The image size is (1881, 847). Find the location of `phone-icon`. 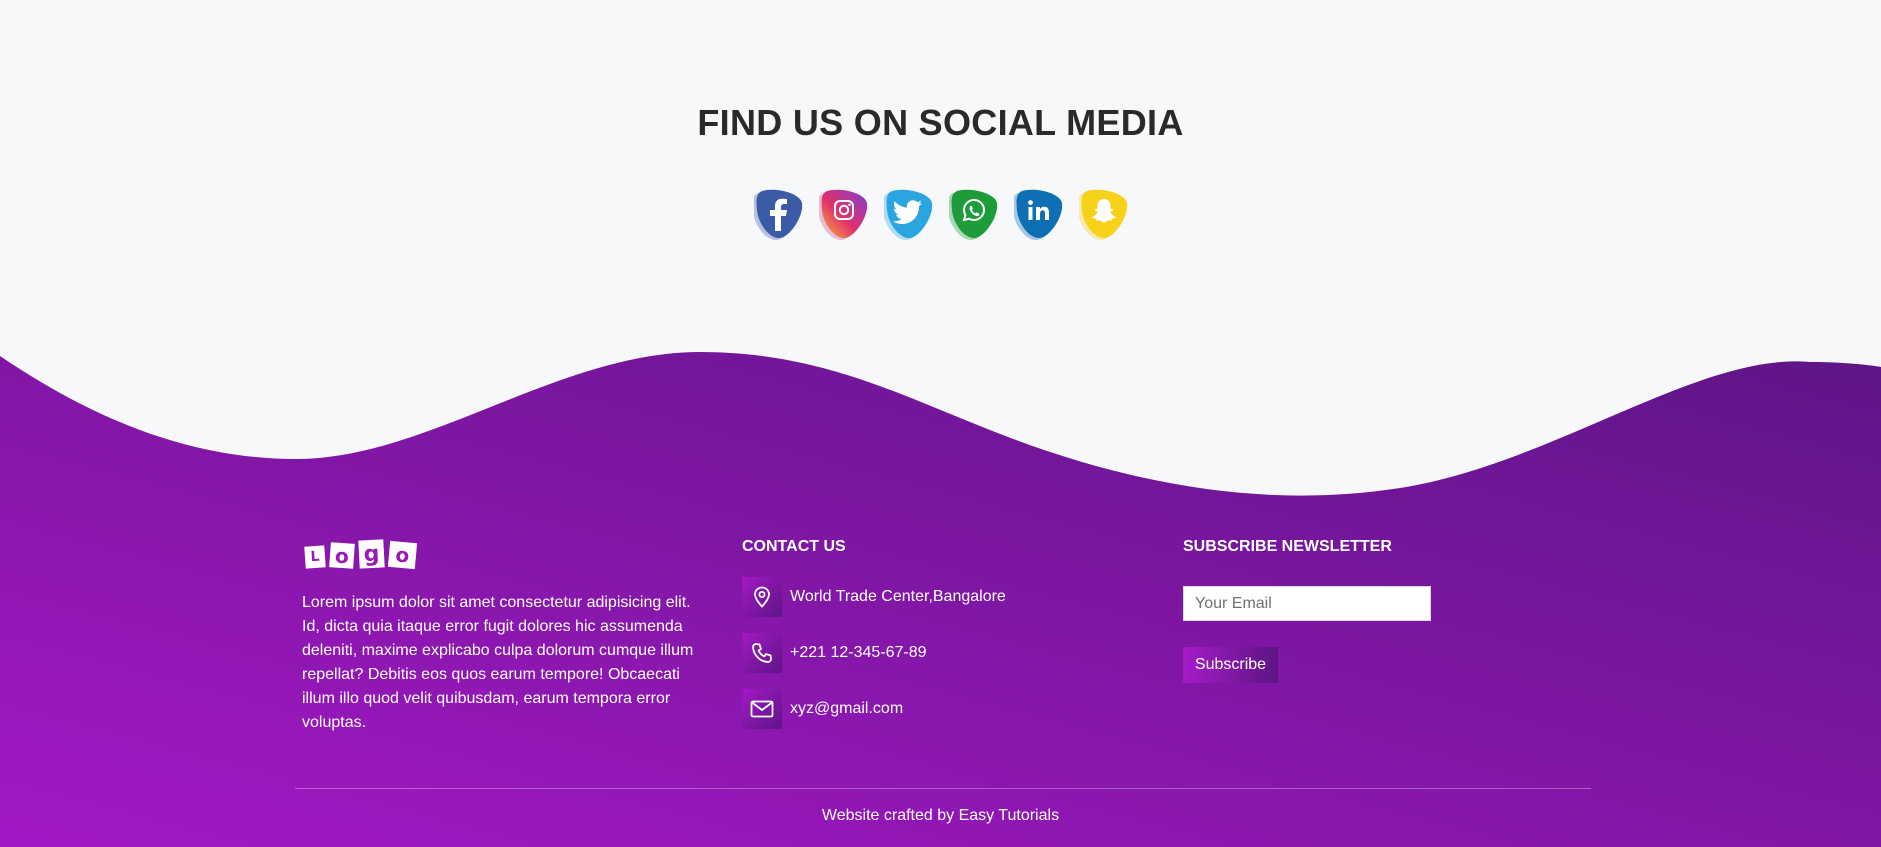

phone-icon is located at coordinates (762, 653).